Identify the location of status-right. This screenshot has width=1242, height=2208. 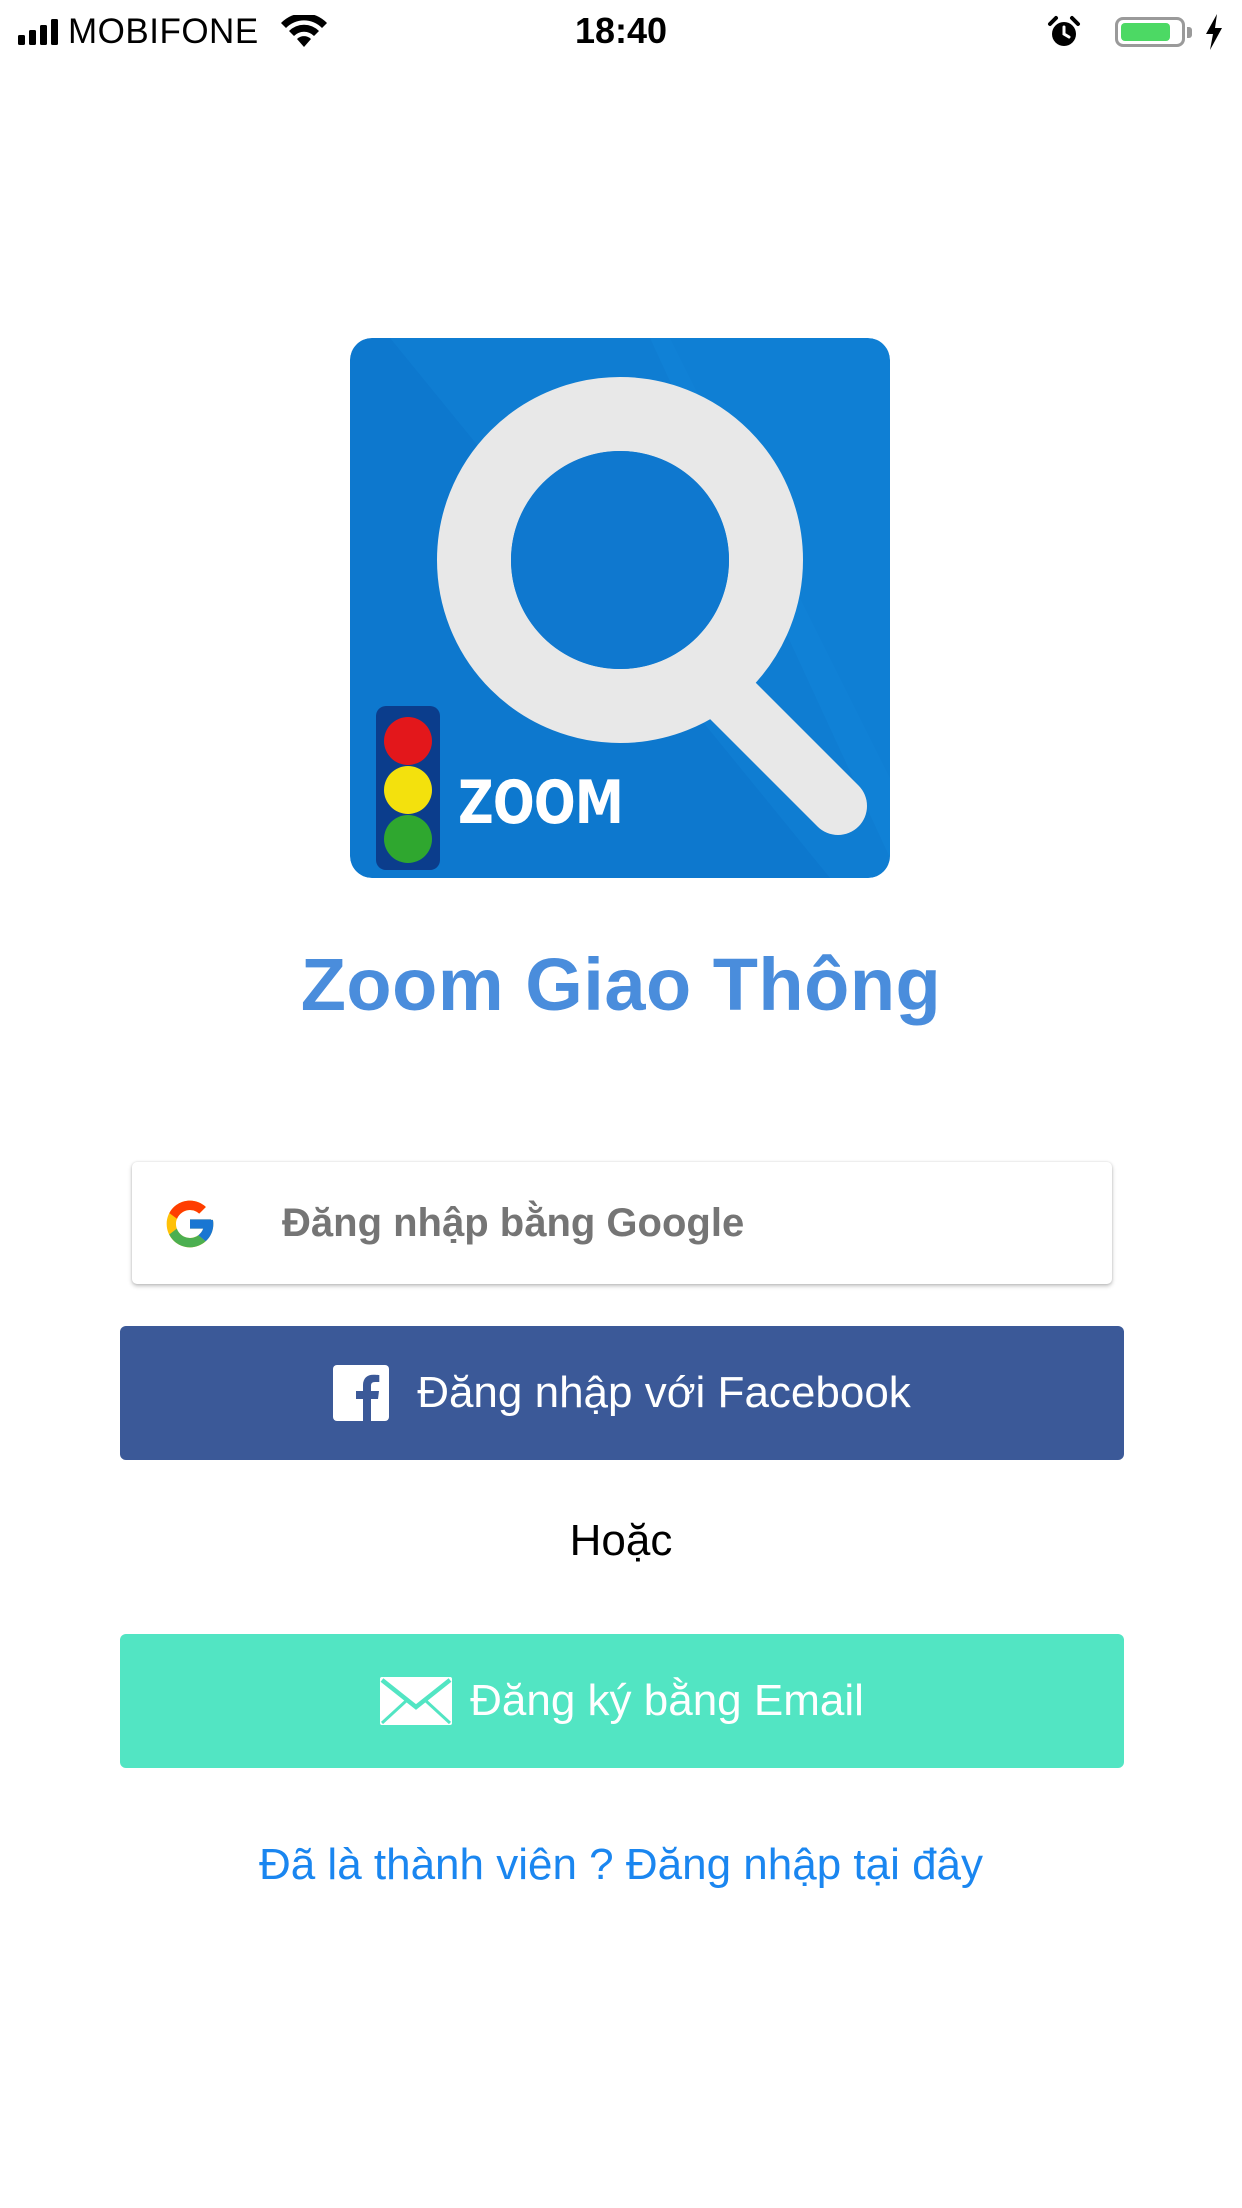
(1135, 32).